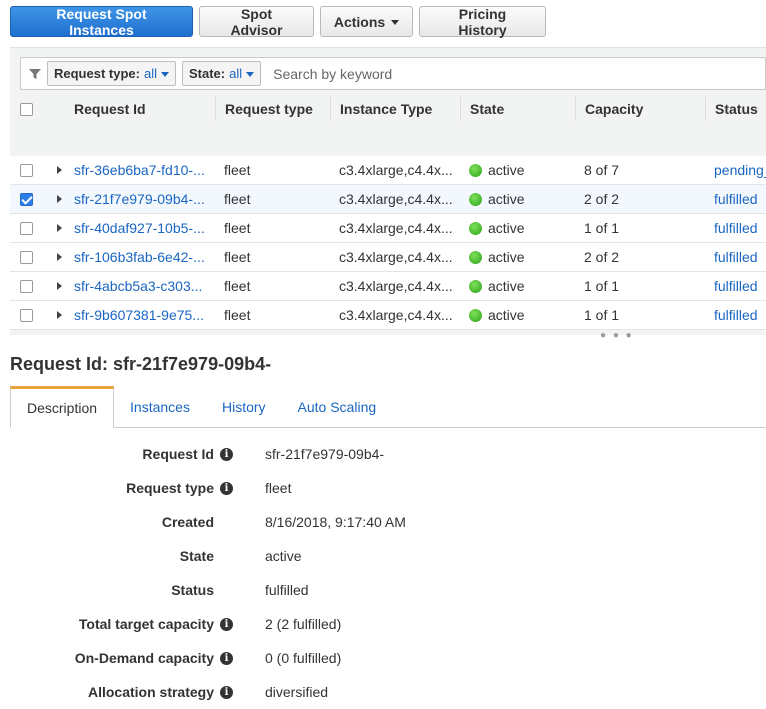 The image size is (766, 709). I want to click on col-status: Status, so click(735, 109).